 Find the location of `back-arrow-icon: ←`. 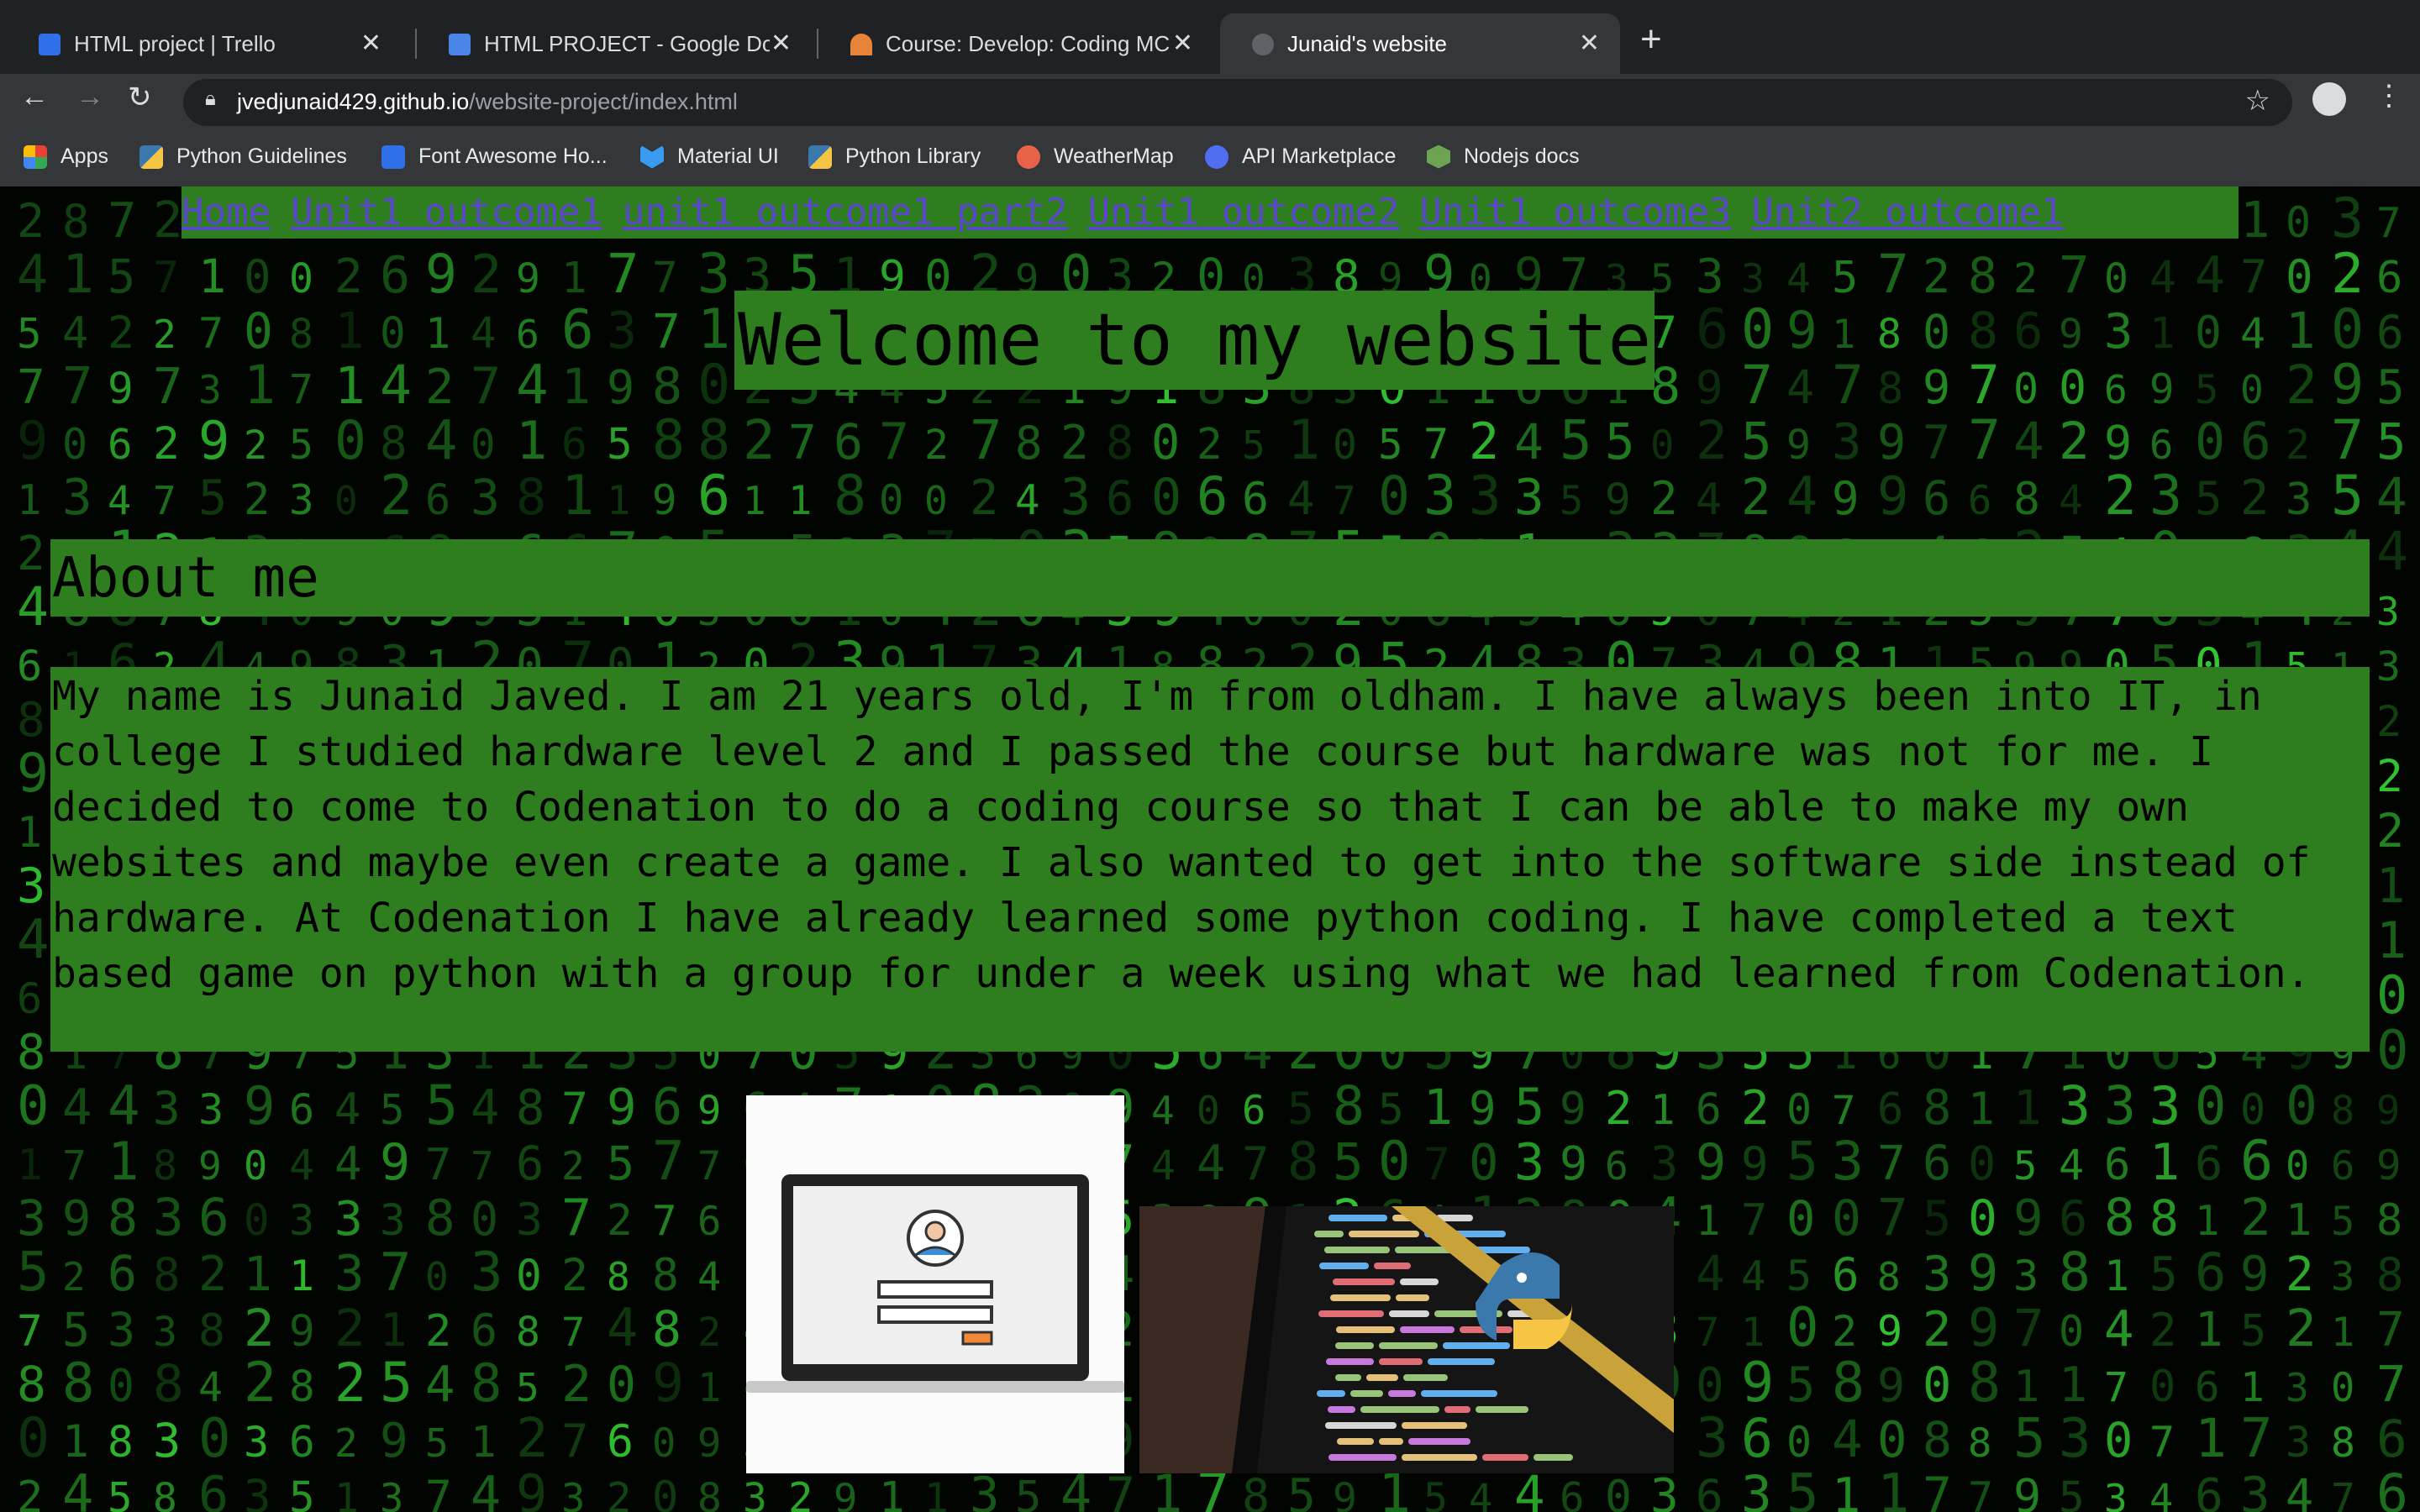

back-arrow-icon: ← is located at coordinates (34, 97).